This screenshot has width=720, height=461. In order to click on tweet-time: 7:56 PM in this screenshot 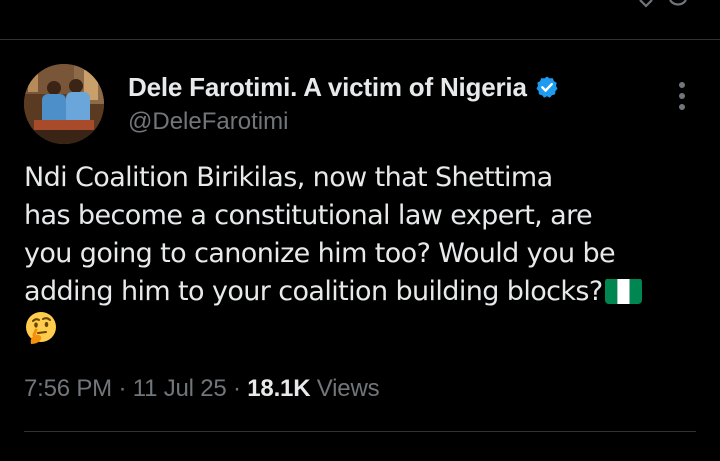, I will do `click(68, 388)`.